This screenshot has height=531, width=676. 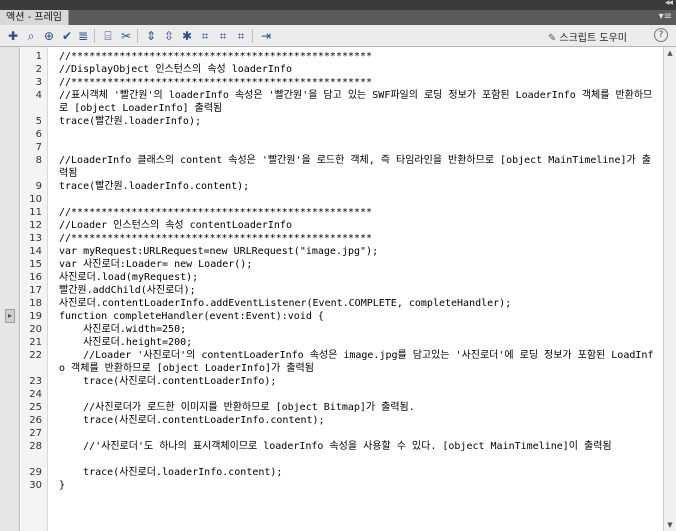 I want to click on line-number: 24, so click(x=35, y=394).